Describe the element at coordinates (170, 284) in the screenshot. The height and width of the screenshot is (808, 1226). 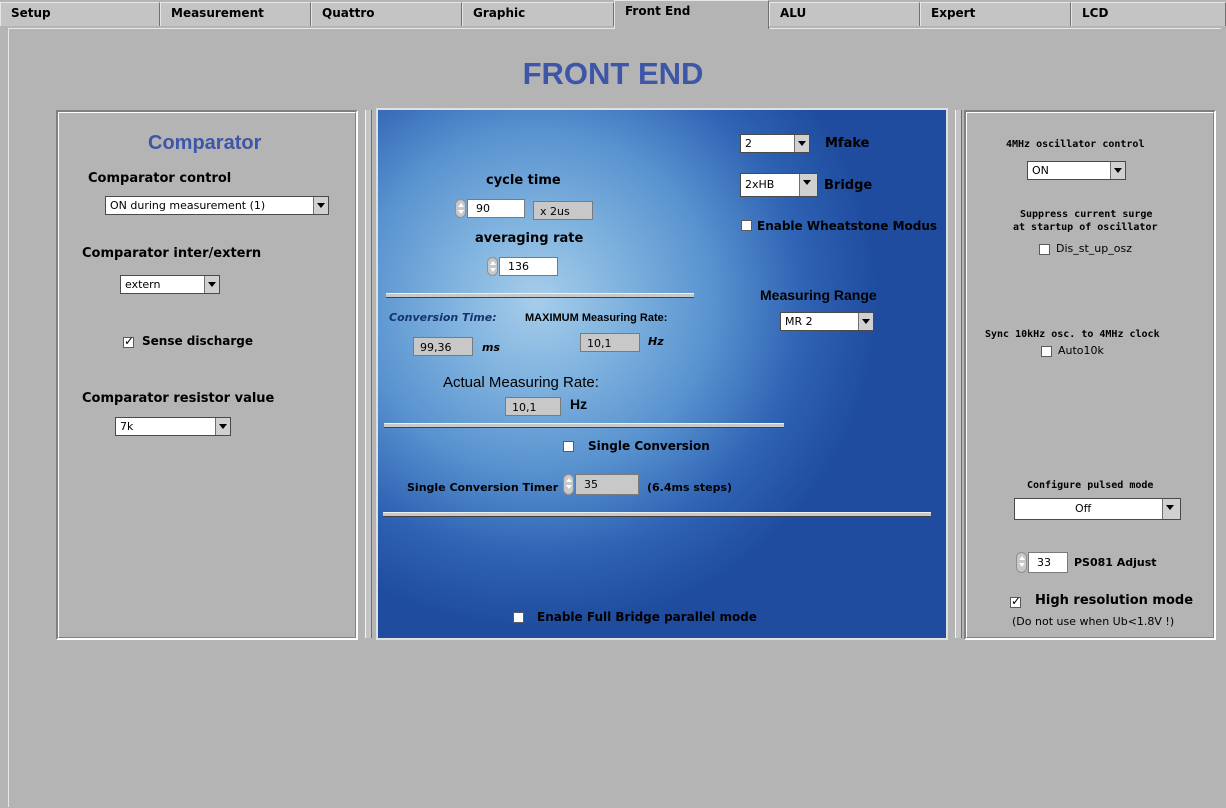
I see `inter-extern-dropdown: extern` at that location.